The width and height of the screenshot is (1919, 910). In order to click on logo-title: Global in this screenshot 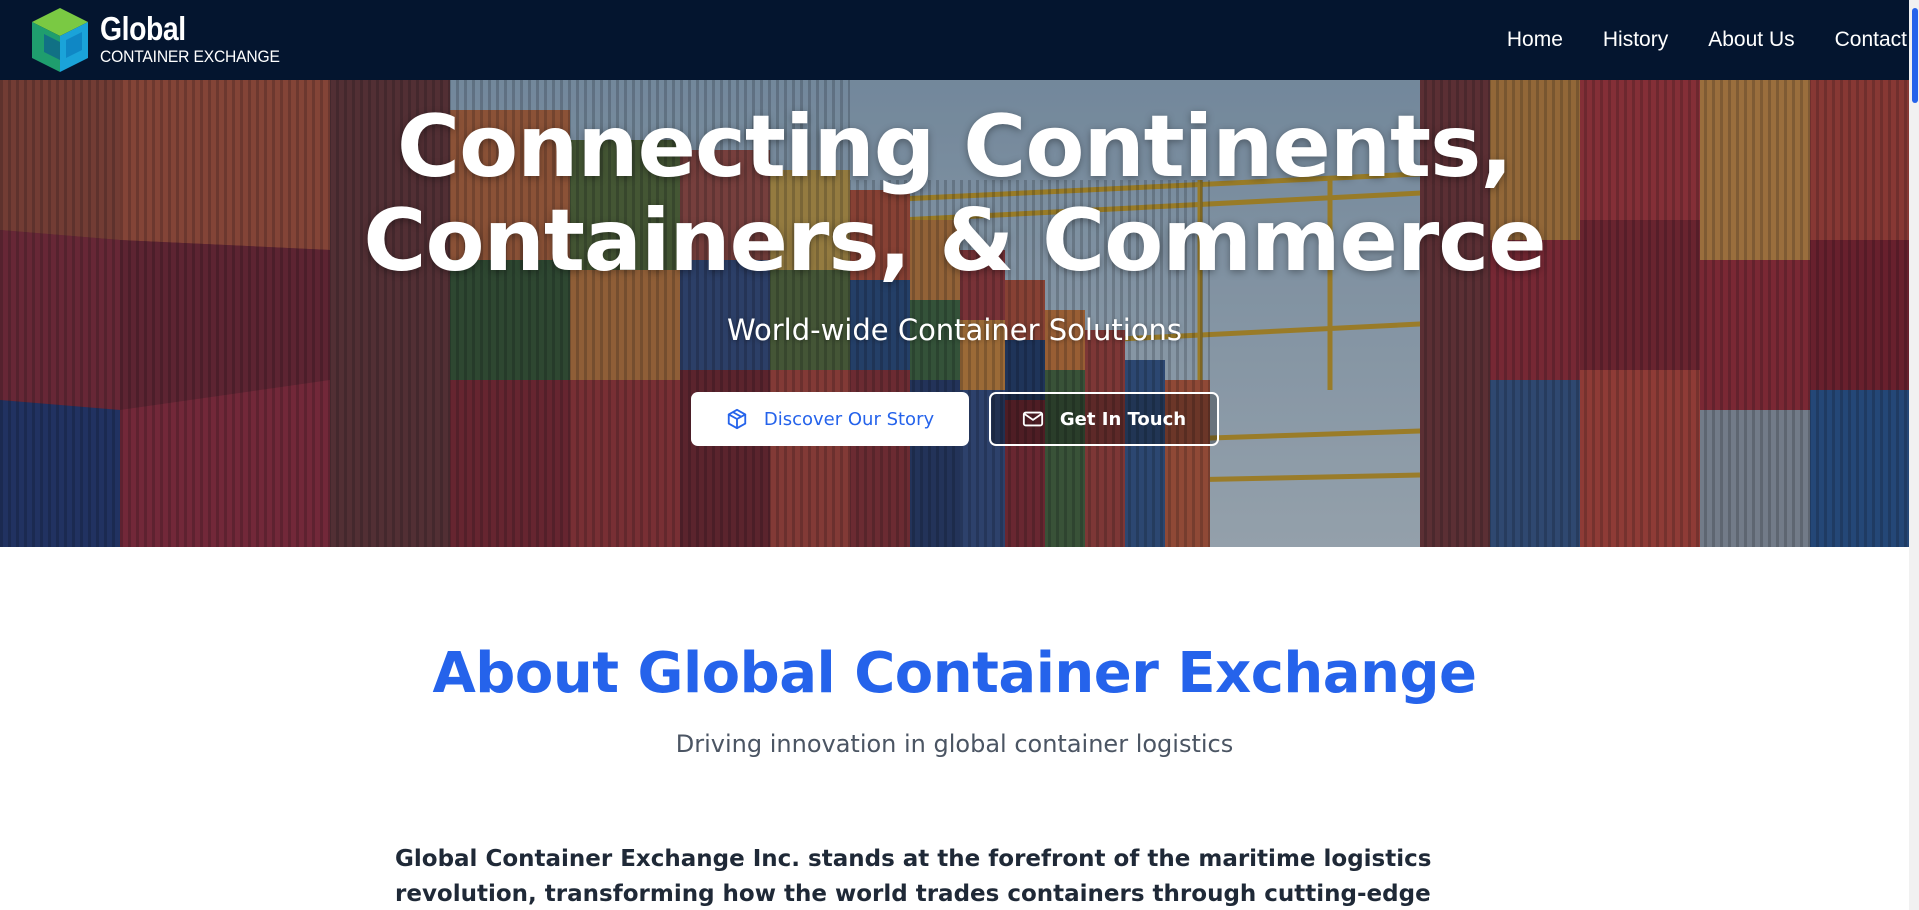, I will do `click(143, 28)`.